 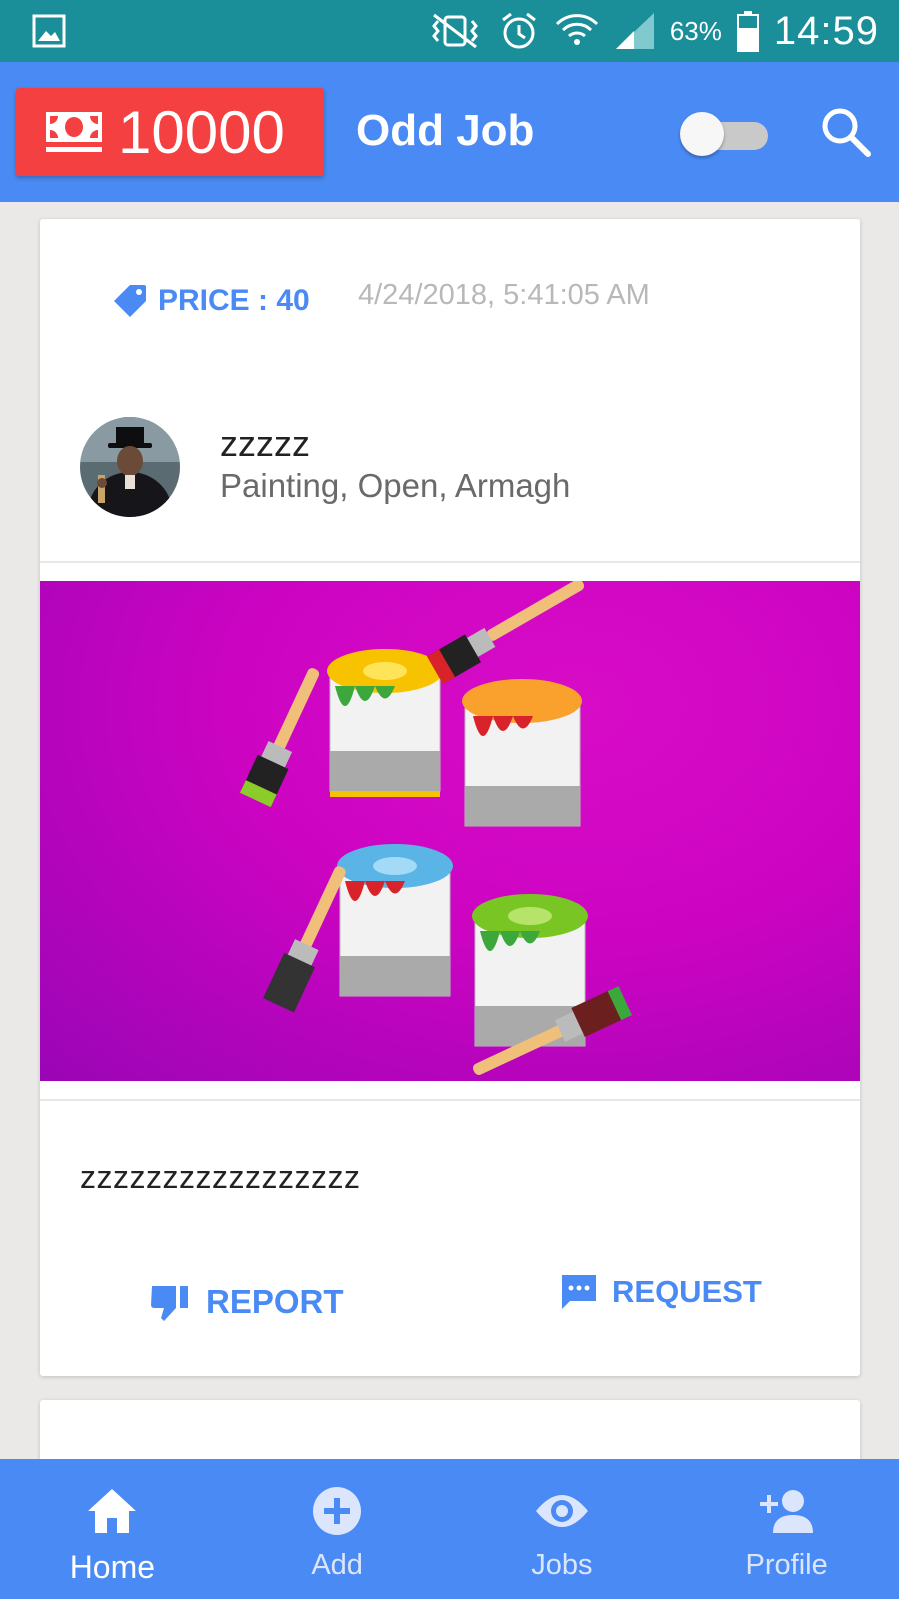 What do you see at coordinates (220, 1177) in the screenshot?
I see `job-description: zzzzzzzzzzzzzzzzz` at bounding box center [220, 1177].